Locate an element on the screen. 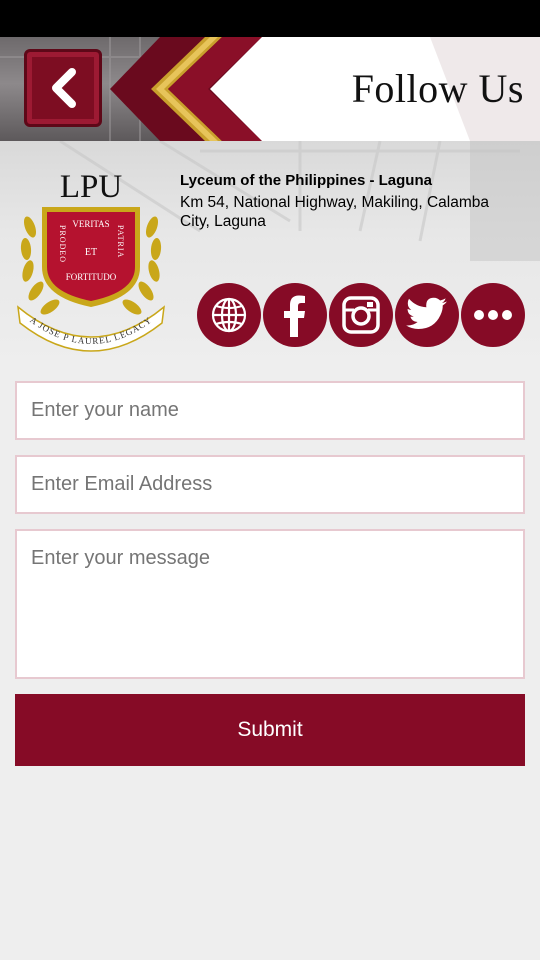 The image size is (540, 960). facebook-icon is located at coordinates (294, 316).